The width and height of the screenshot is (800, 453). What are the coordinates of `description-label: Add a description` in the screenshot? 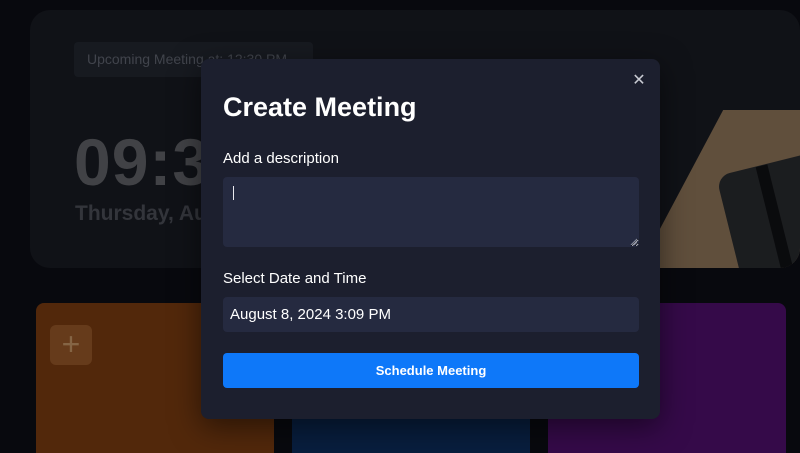 It's located at (281, 158).